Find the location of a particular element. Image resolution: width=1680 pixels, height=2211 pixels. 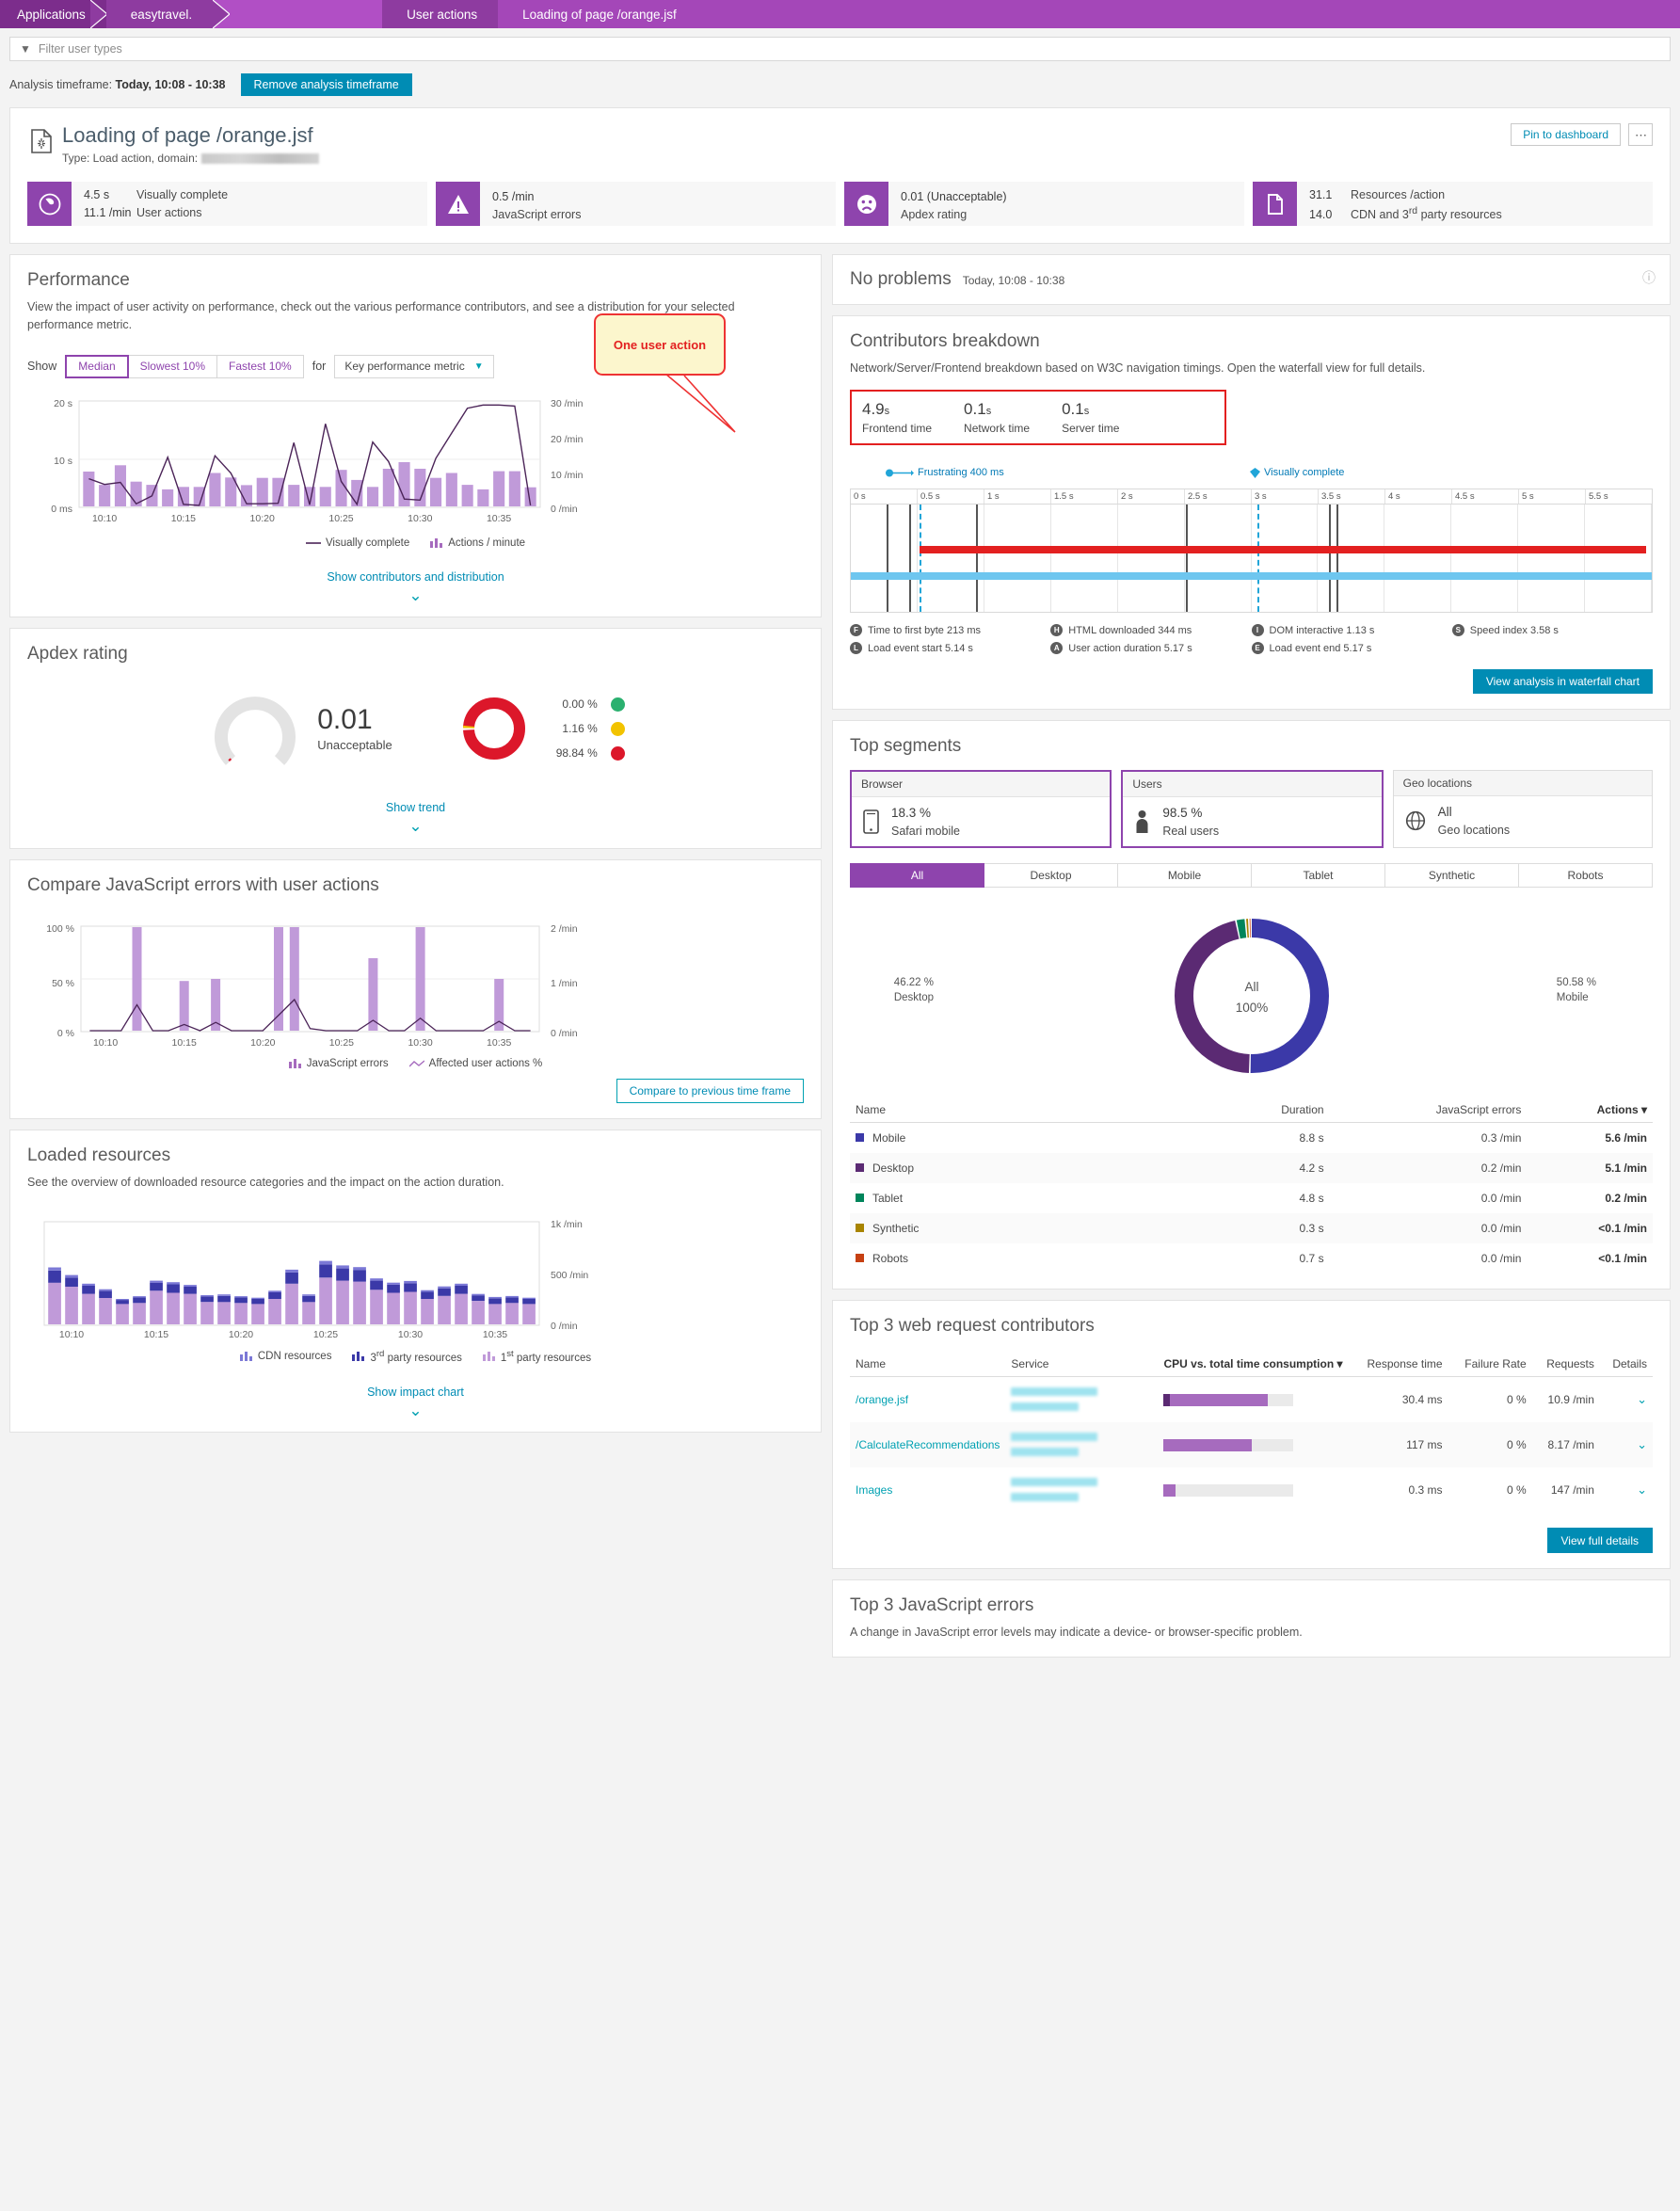

tab-robots: Robots is located at coordinates (1586, 876).